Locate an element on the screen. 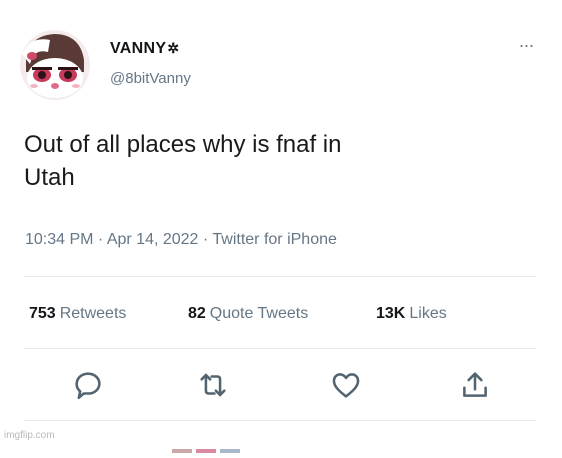 The width and height of the screenshot is (562, 458). imgflip-watermark: imgflip.com is located at coordinates (29, 435).